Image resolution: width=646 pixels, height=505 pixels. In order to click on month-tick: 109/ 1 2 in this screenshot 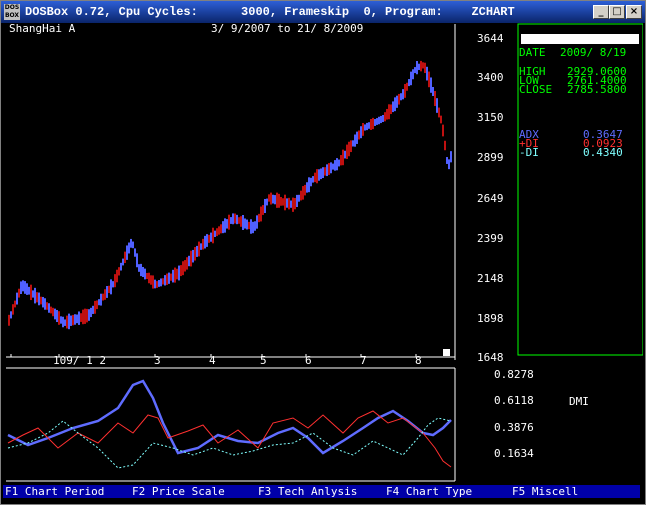, I will do `click(79, 360)`.